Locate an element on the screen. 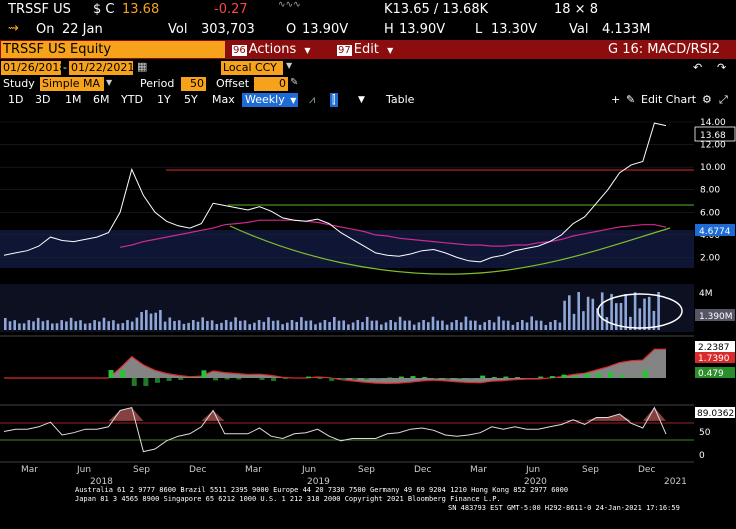 The width and height of the screenshot is (736, 529). study-type-dropdown-icon: ▼ is located at coordinates (109, 82).